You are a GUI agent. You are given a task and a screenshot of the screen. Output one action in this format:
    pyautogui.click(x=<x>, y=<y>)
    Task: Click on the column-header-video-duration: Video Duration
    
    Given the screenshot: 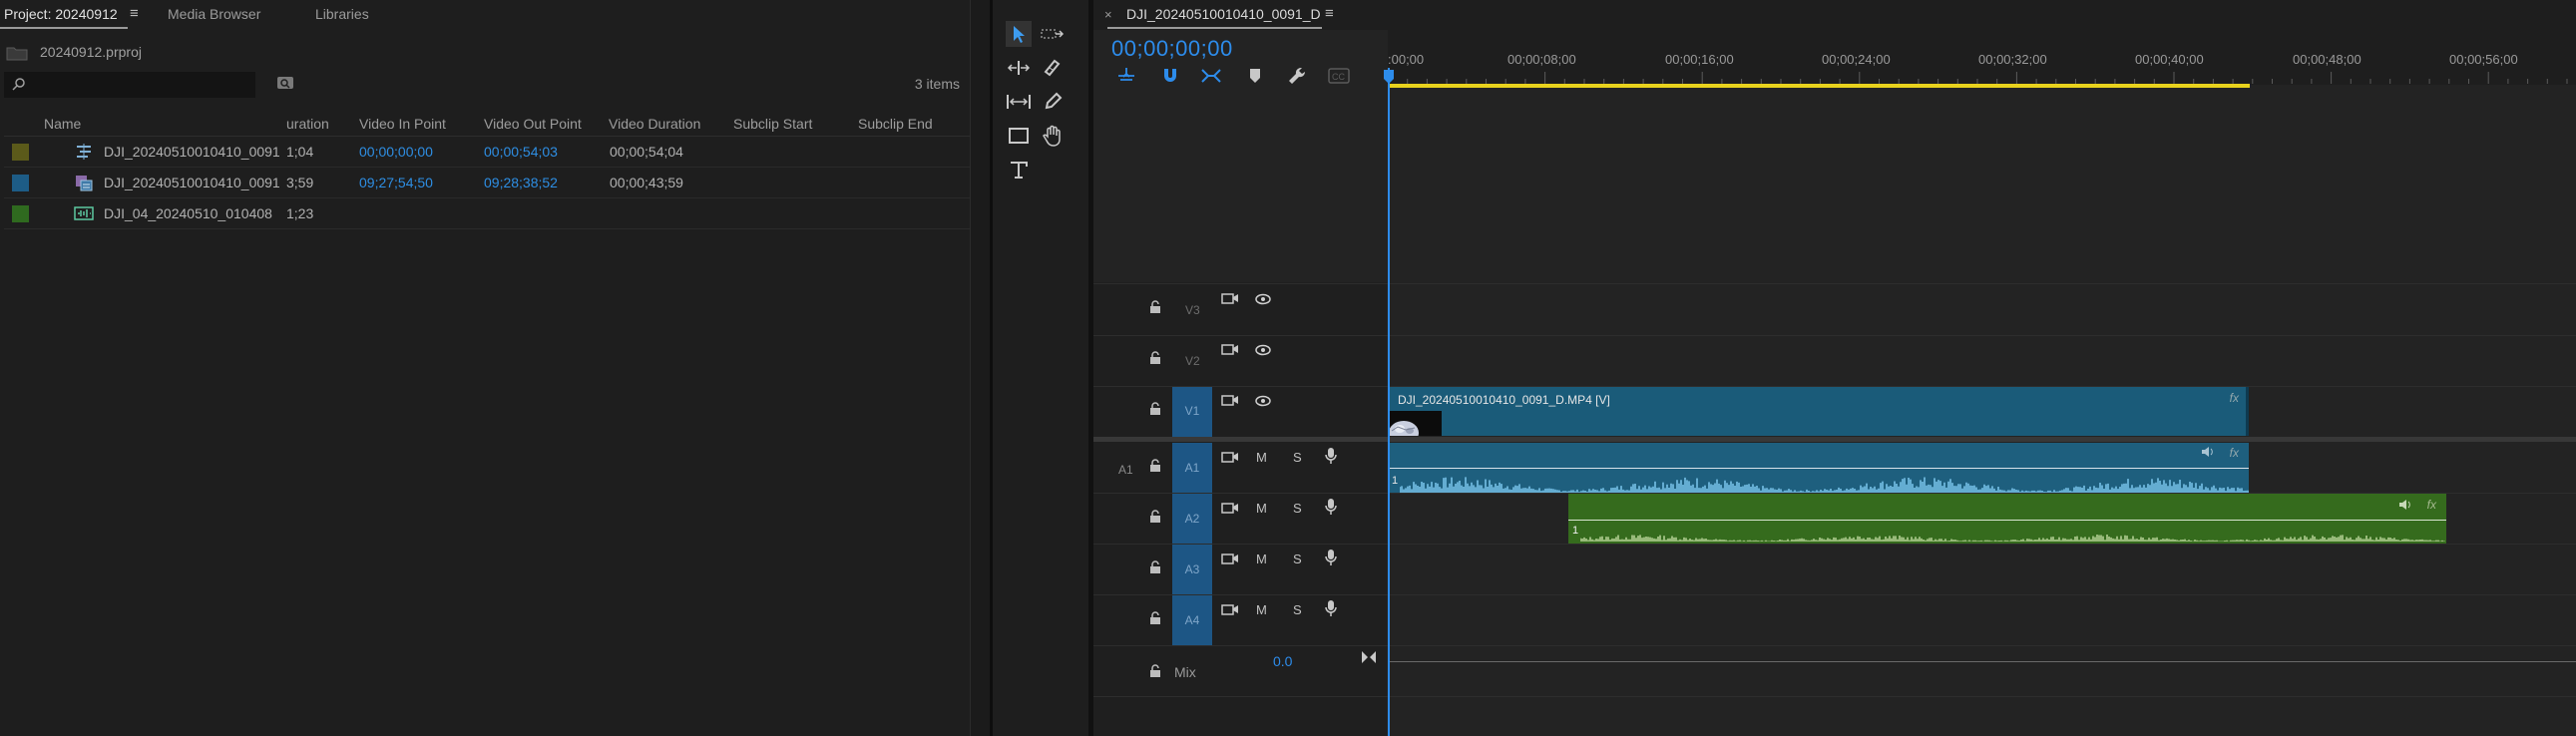 What is the action you would take?
    pyautogui.click(x=654, y=124)
    